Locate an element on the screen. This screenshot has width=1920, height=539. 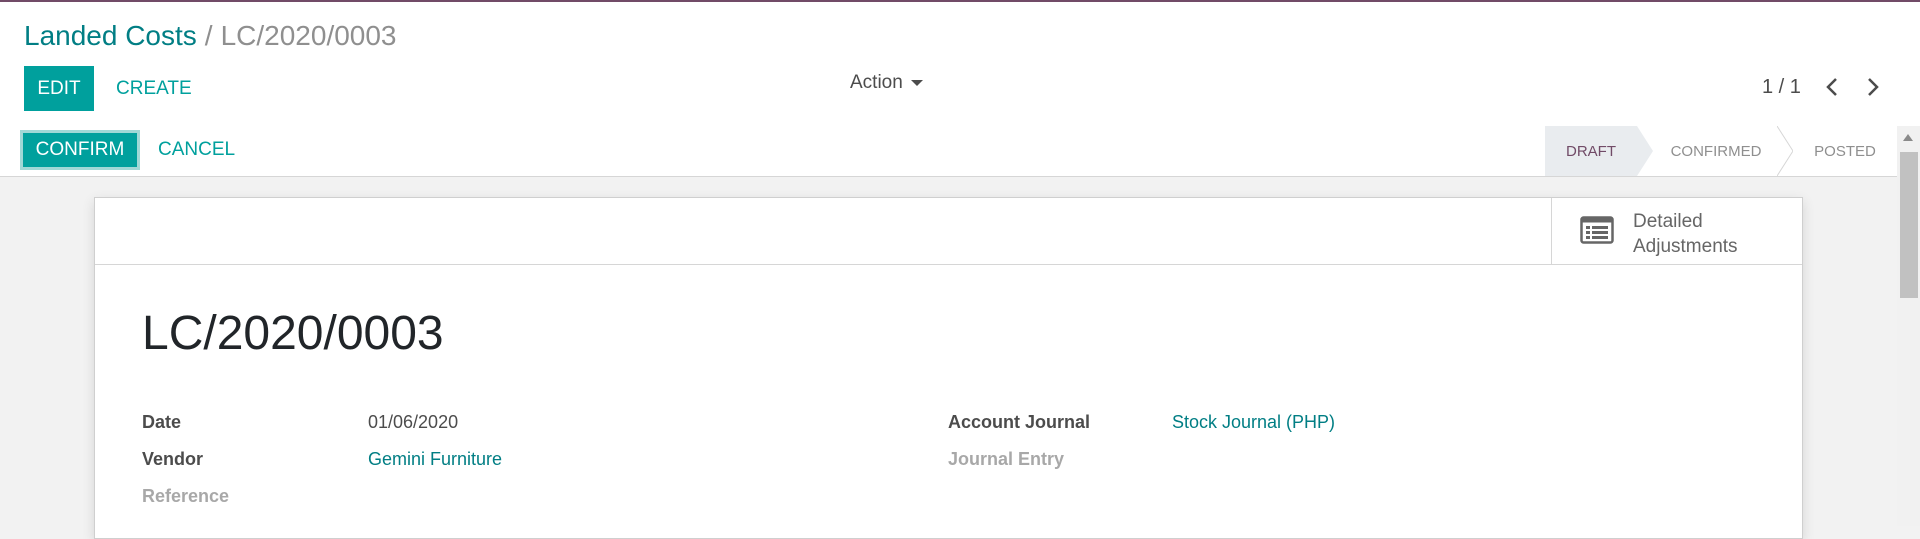
detailed-adjustments-button: Detailed Adjustments is located at coordinates (1677, 231).